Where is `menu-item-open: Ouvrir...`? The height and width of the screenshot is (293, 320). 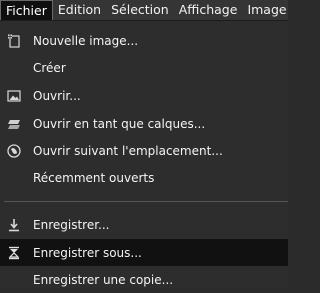
menu-item-open: Ouvrir... is located at coordinates (144, 95).